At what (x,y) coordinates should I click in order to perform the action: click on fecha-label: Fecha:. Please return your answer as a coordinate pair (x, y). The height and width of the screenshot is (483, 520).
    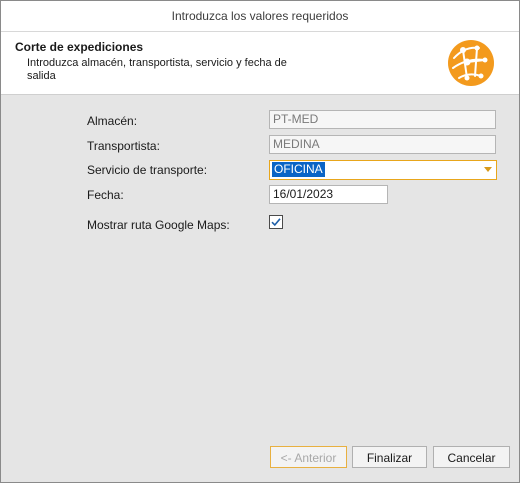
    Looking at the image, I should click on (105, 195).